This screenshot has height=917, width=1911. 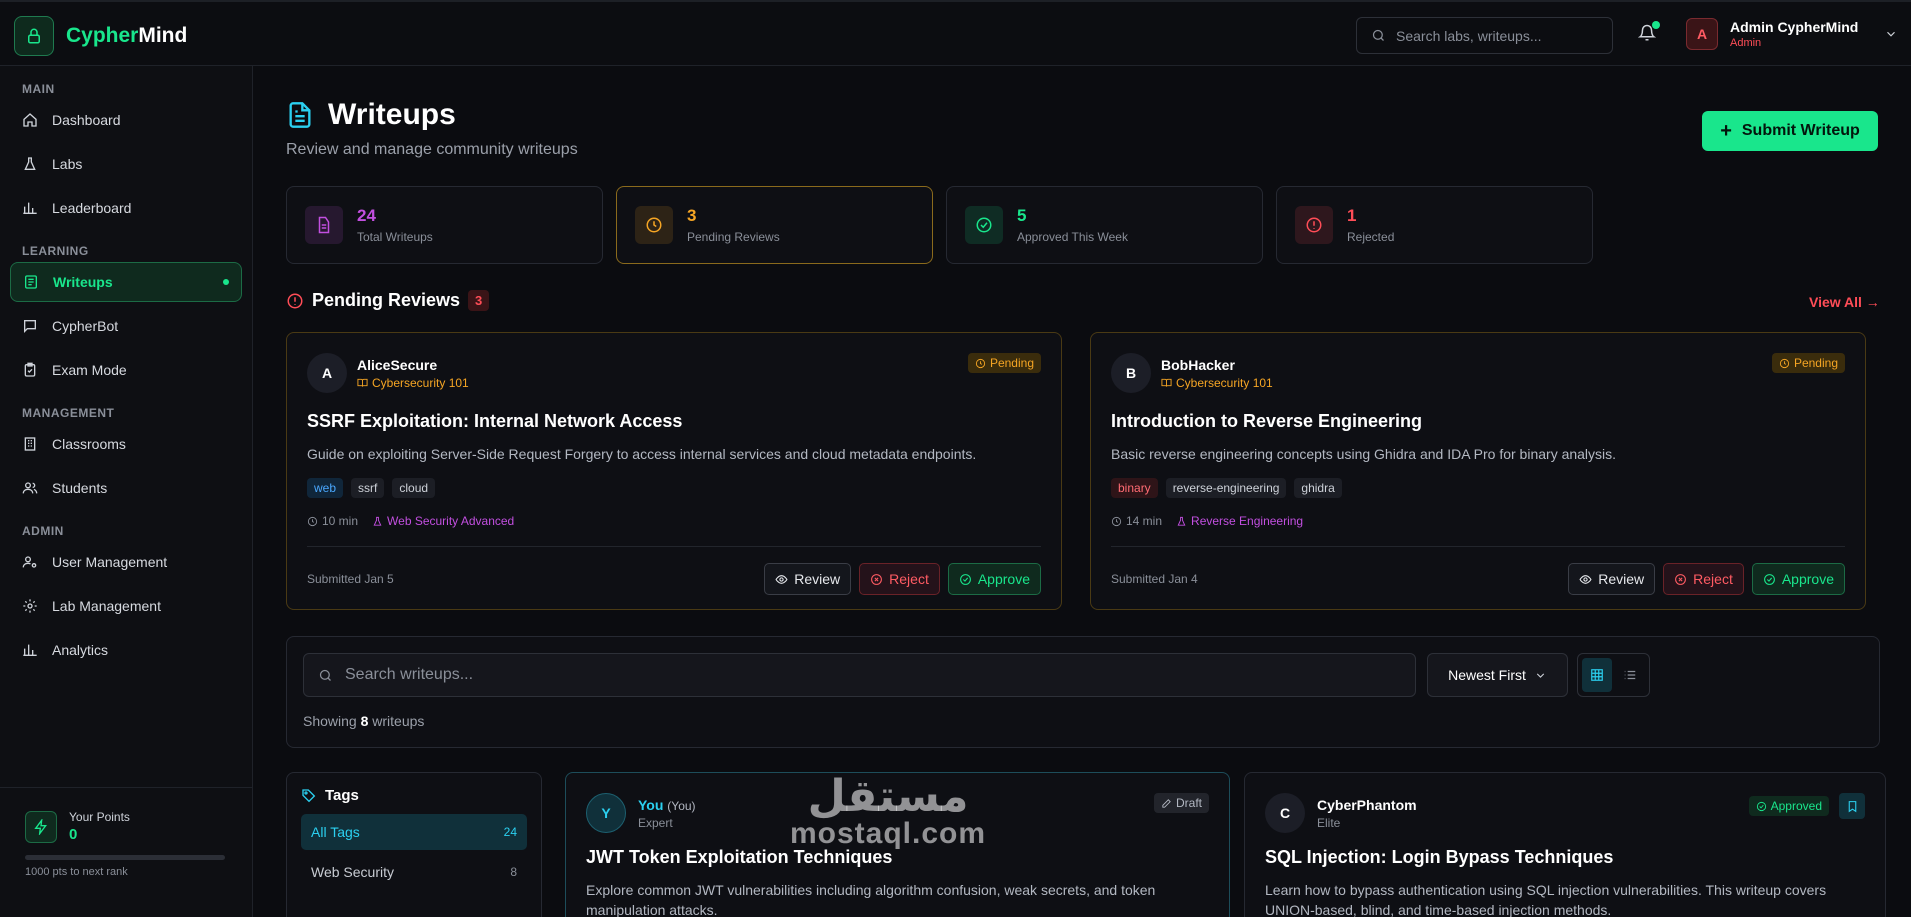 What do you see at coordinates (1487, 675) in the screenshot?
I see `sort-value: Newest First` at bounding box center [1487, 675].